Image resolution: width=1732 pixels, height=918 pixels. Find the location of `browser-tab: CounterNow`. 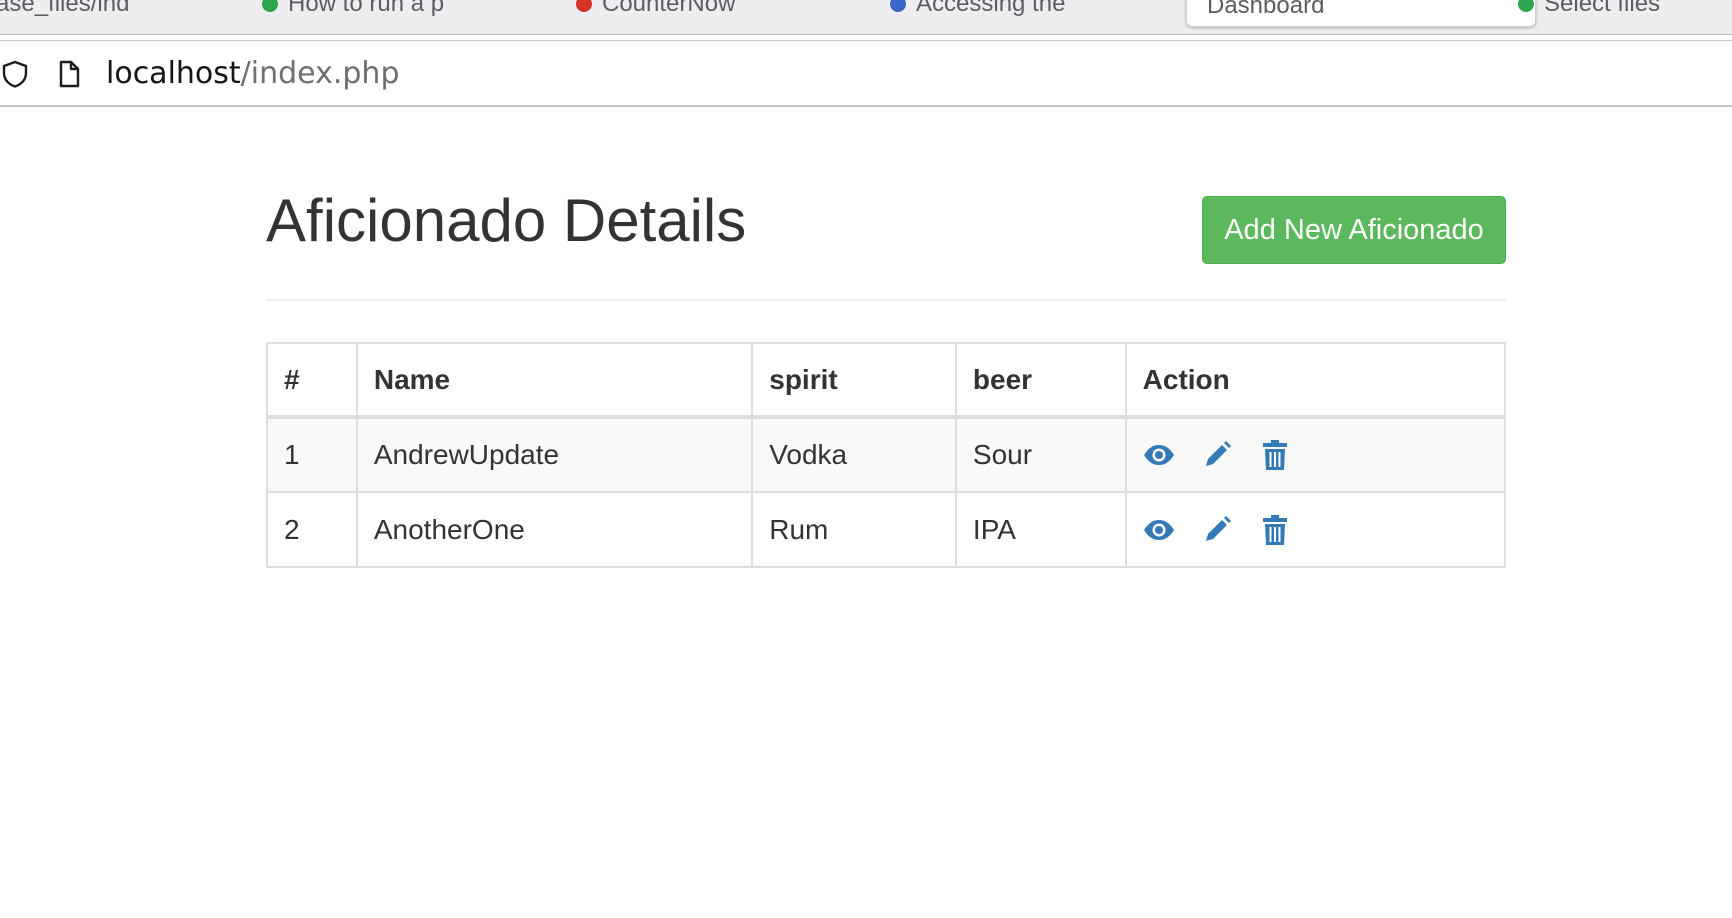

browser-tab: CounterNow is located at coordinates (655, 11).